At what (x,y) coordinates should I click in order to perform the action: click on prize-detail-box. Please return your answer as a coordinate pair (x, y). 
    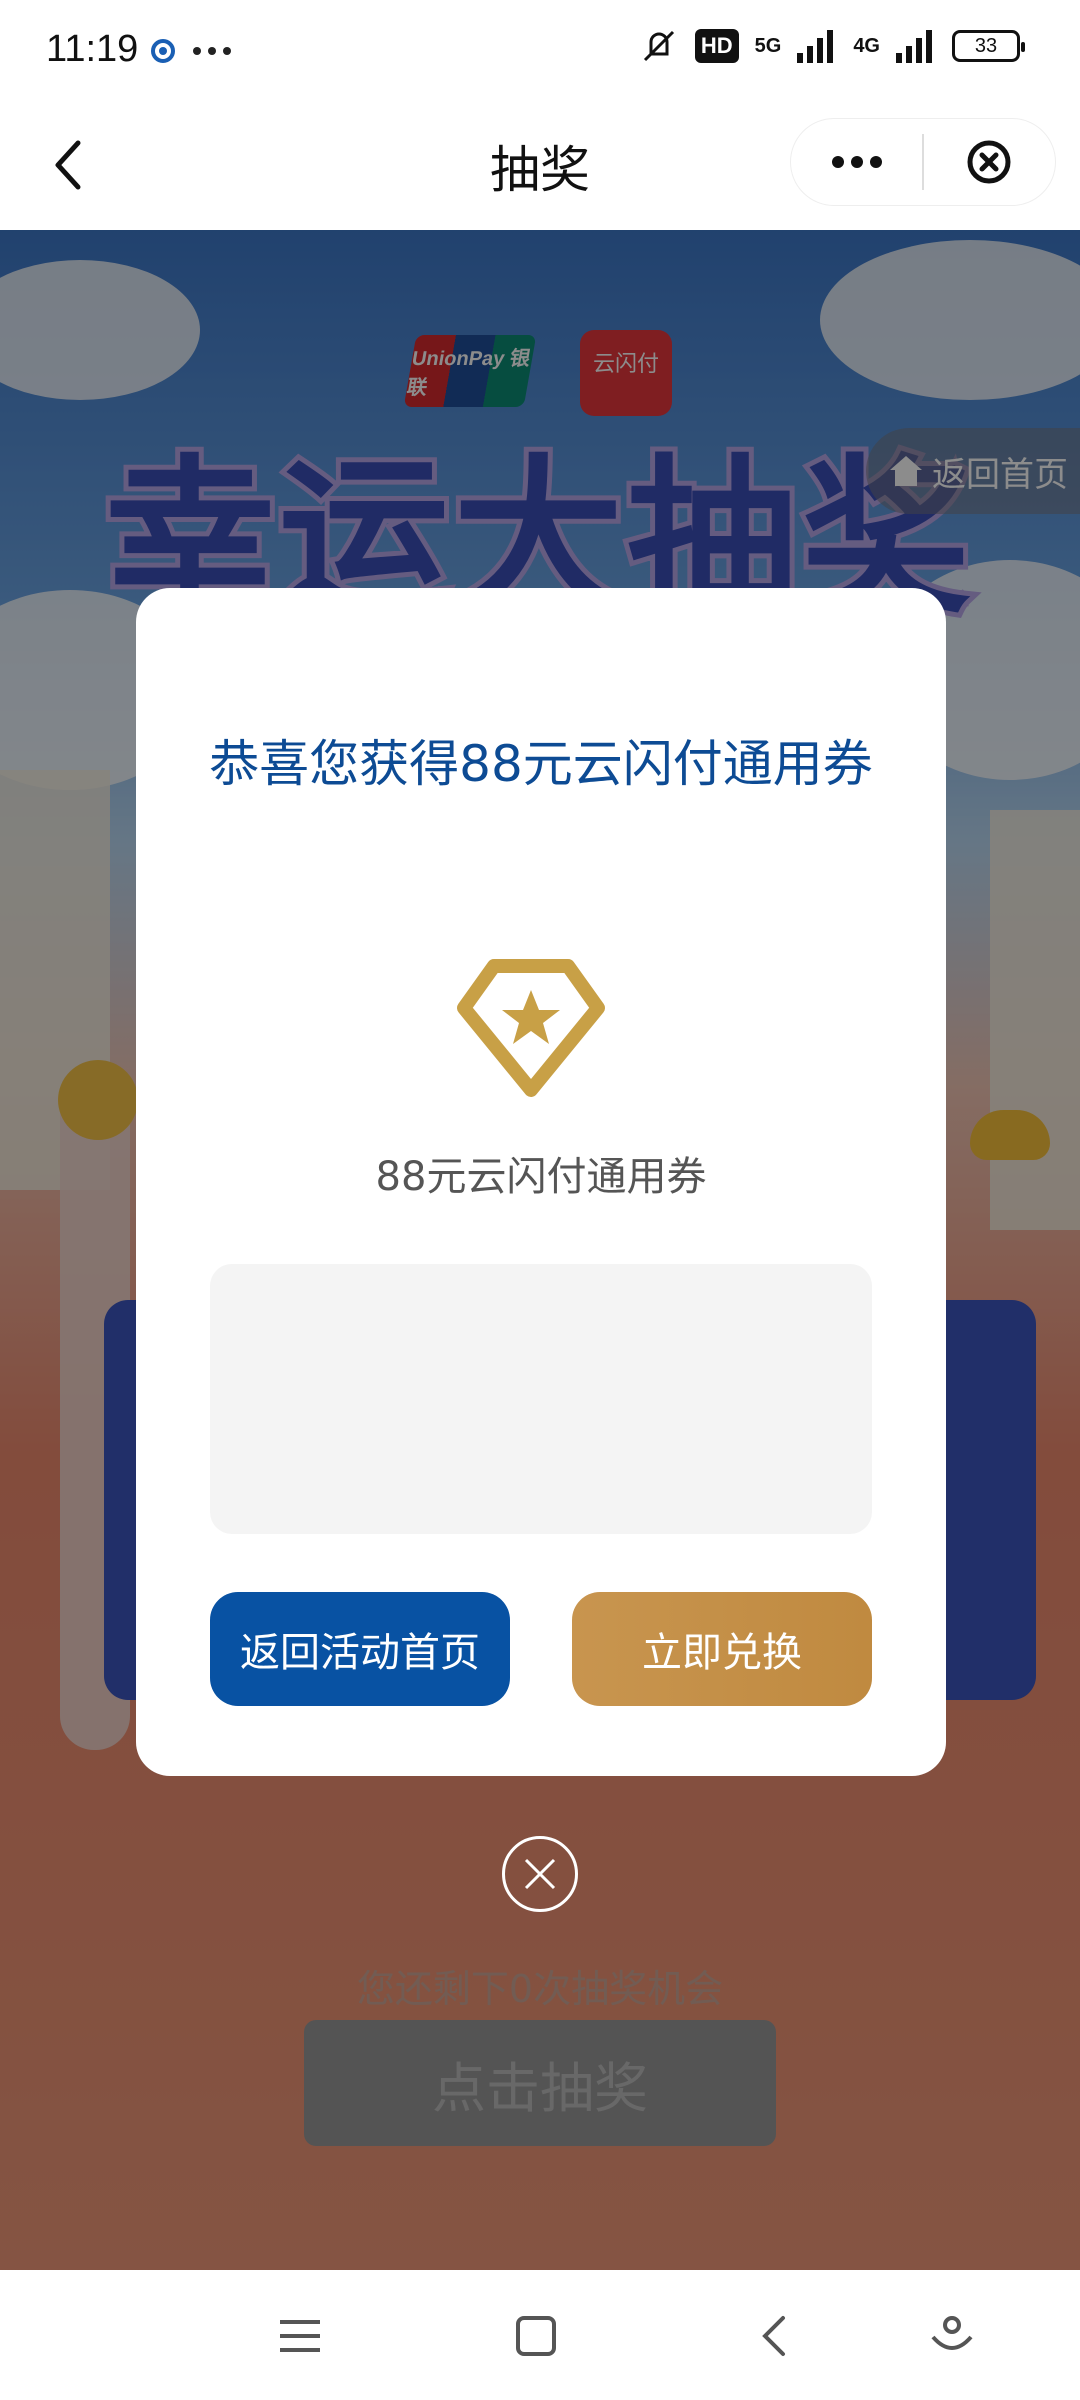
    Looking at the image, I should click on (541, 1399).